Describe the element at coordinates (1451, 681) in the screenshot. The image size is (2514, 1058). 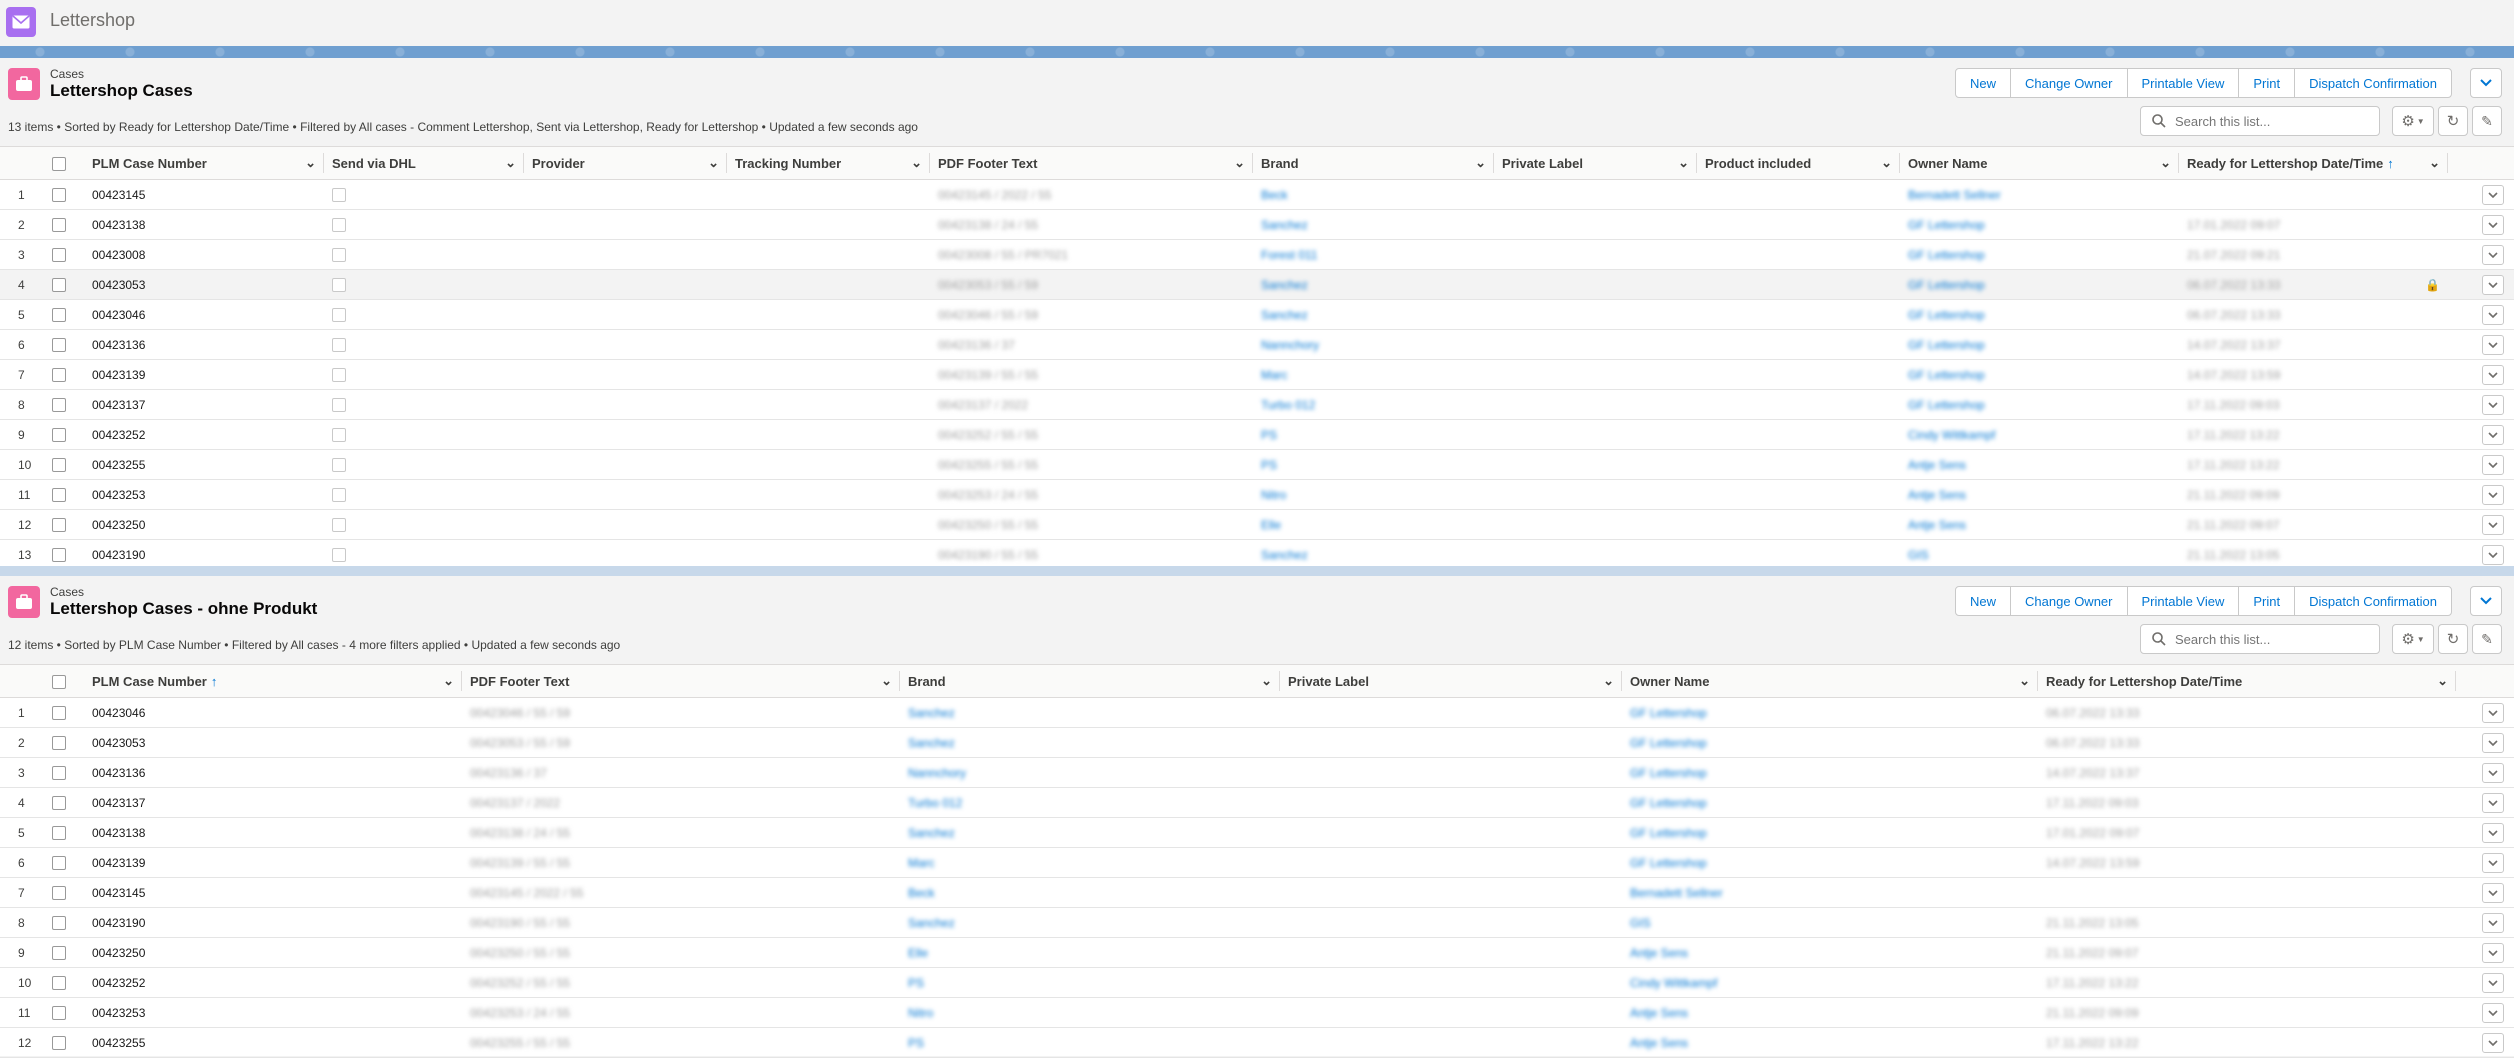
I see `column-header: Private Label ⌄` at that location.